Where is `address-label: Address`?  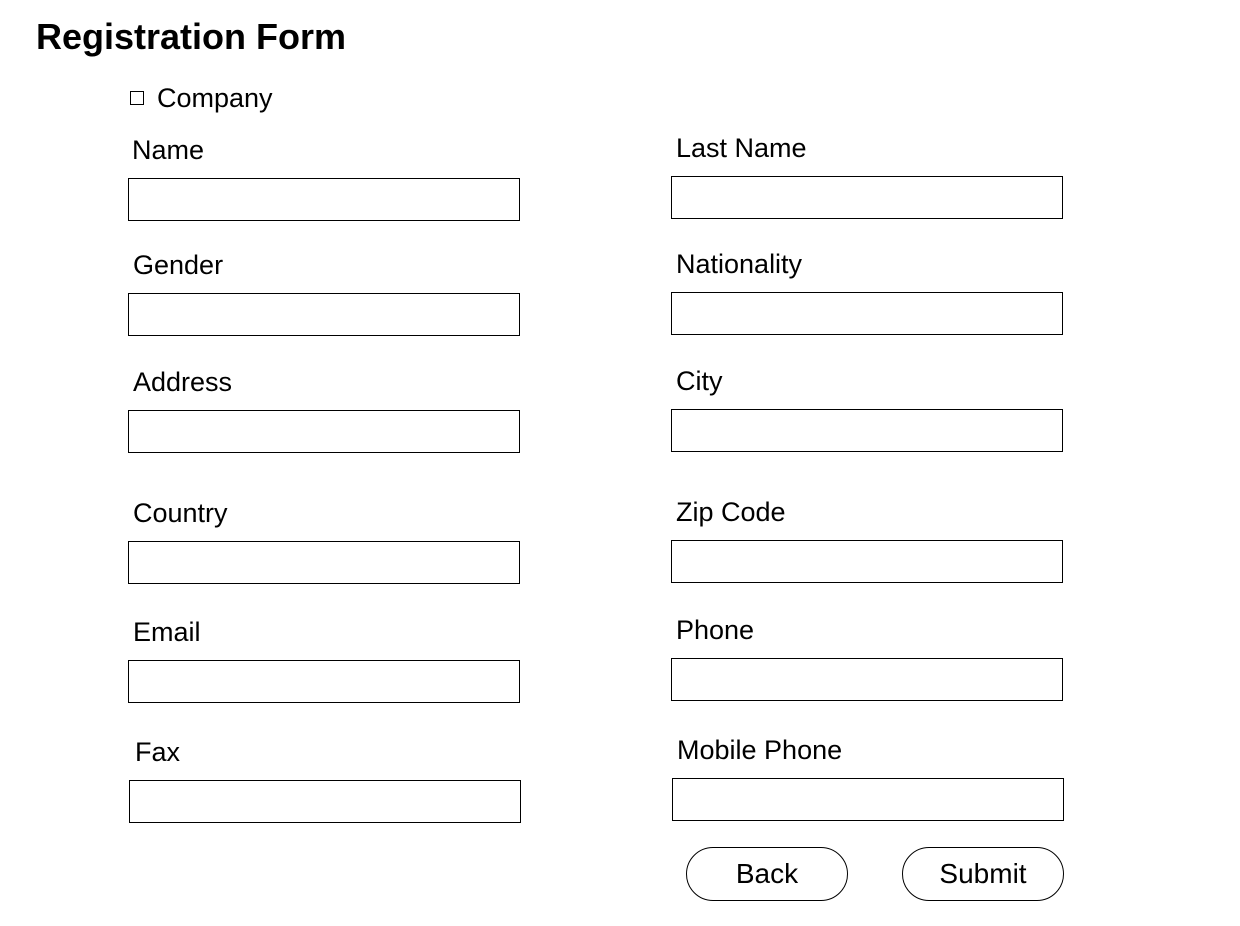 address-label: Address is located at coordinates (183, 382).